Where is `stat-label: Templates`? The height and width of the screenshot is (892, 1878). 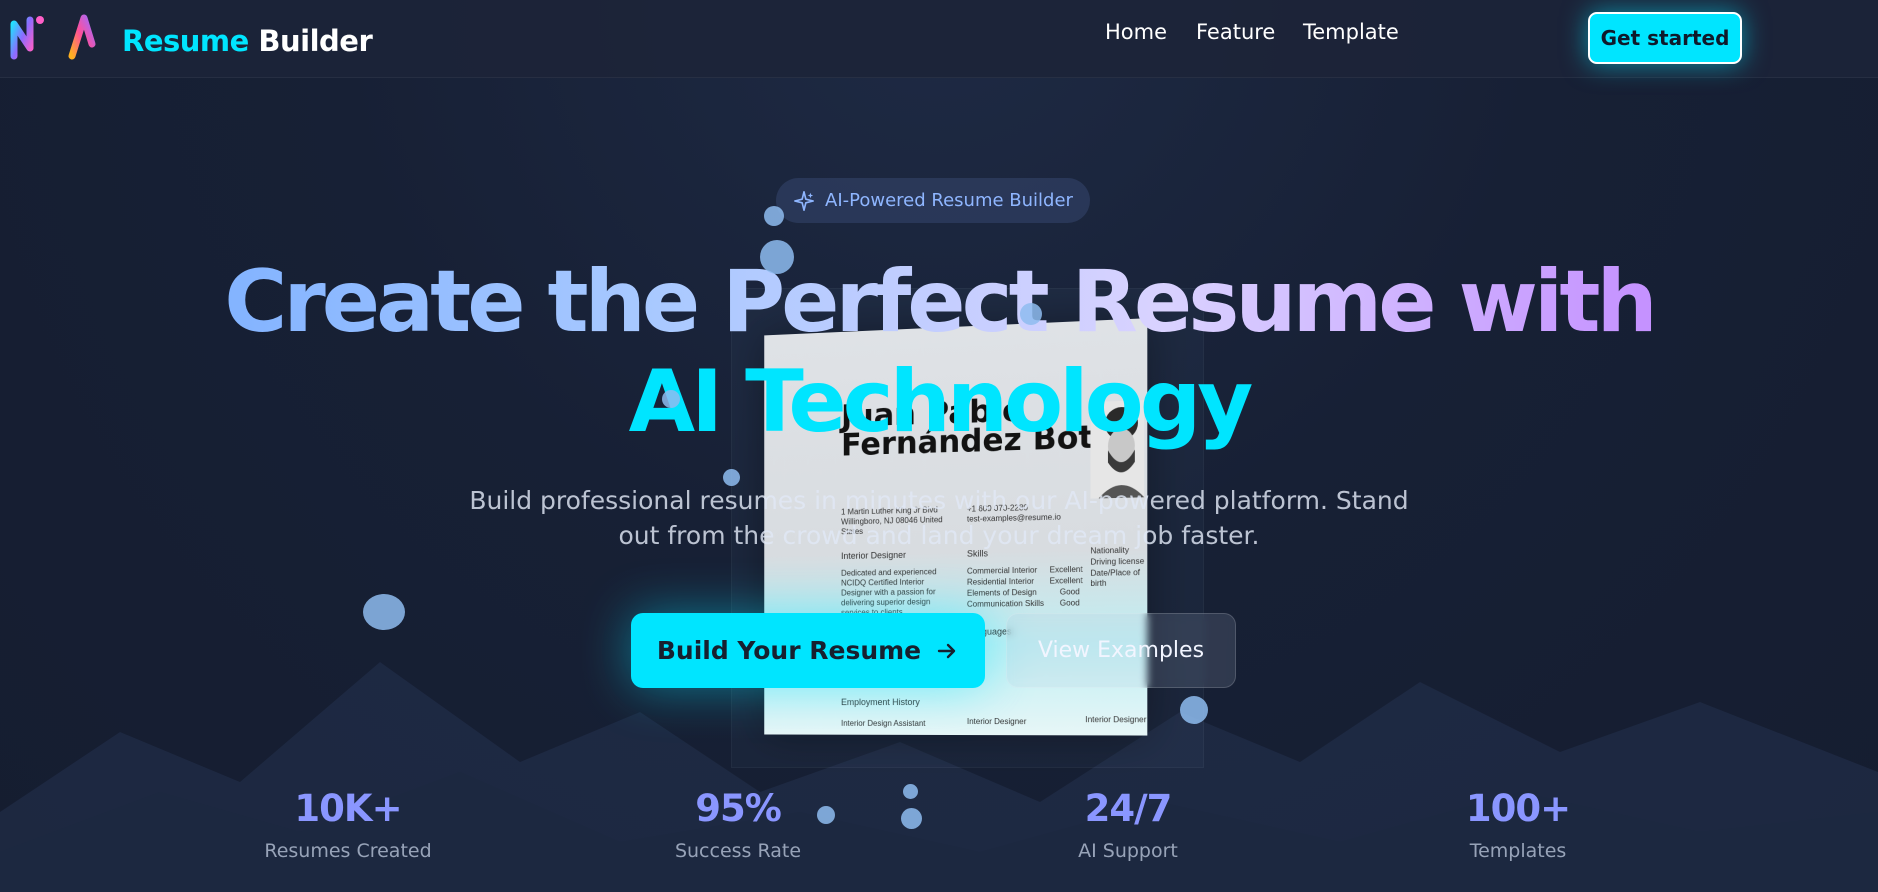
stat-label: Templates is located at coordinates (1518, 851).